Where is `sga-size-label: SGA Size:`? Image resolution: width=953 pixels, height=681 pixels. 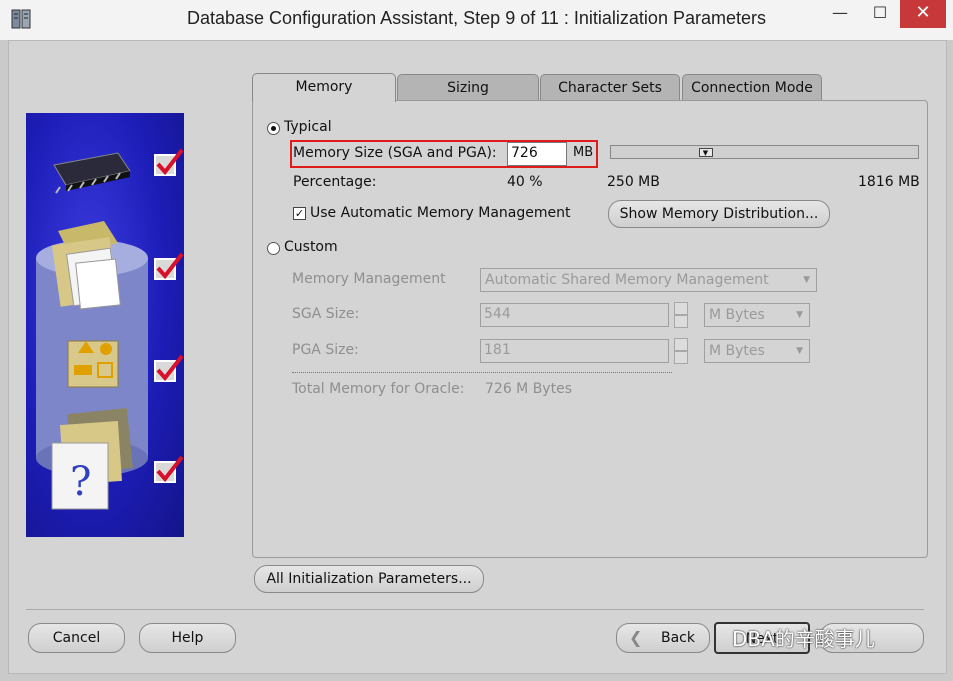
sga-size-label: SGA Size: is located at coordinates (326, 314).